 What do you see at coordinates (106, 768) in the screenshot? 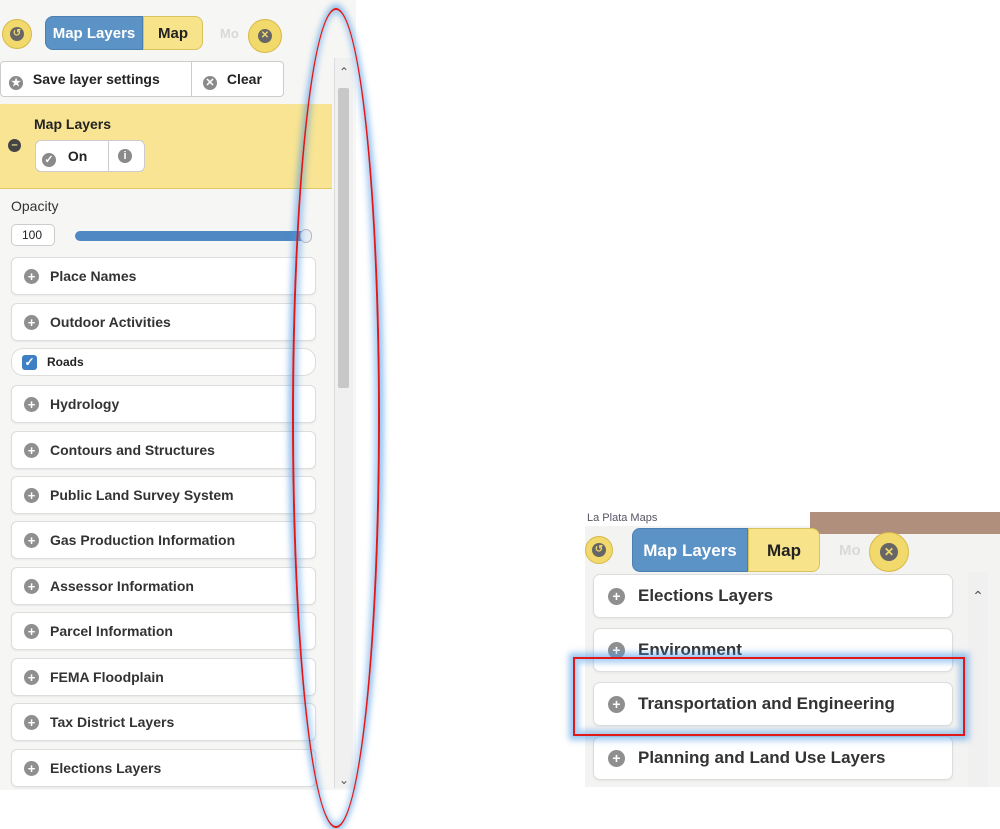
I see `layer-group-label: Elections Layers` at bounding box center [106, 768].